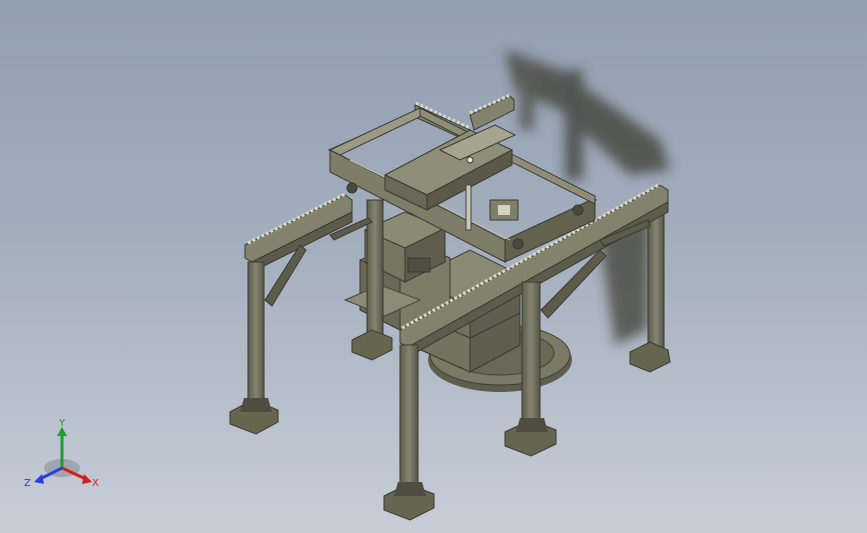 The image size is (867, 533). Describe the element at coordinates (450, 167) in the screenshot. I see `carriage-crossbeam` at that location.